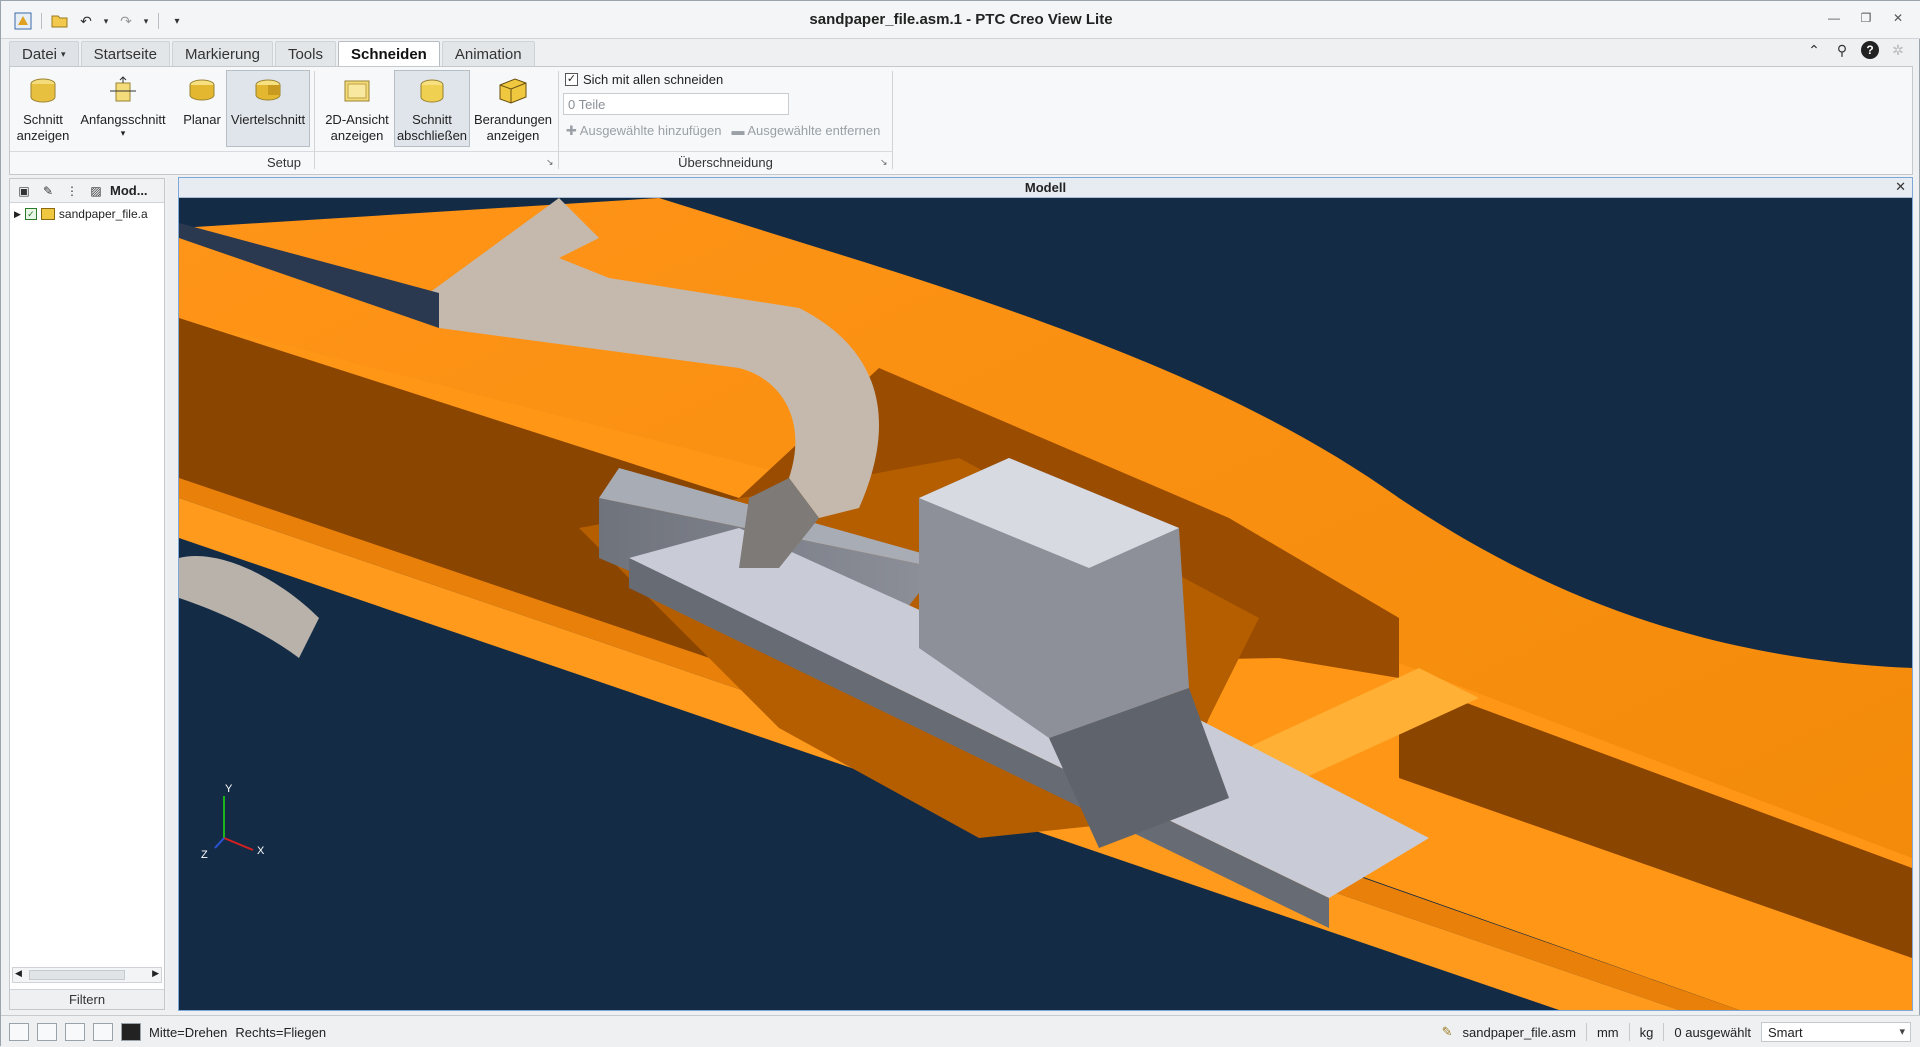  I want to click on mouse-hint-right: Rechts=Fliegen, so click(281, 1032).